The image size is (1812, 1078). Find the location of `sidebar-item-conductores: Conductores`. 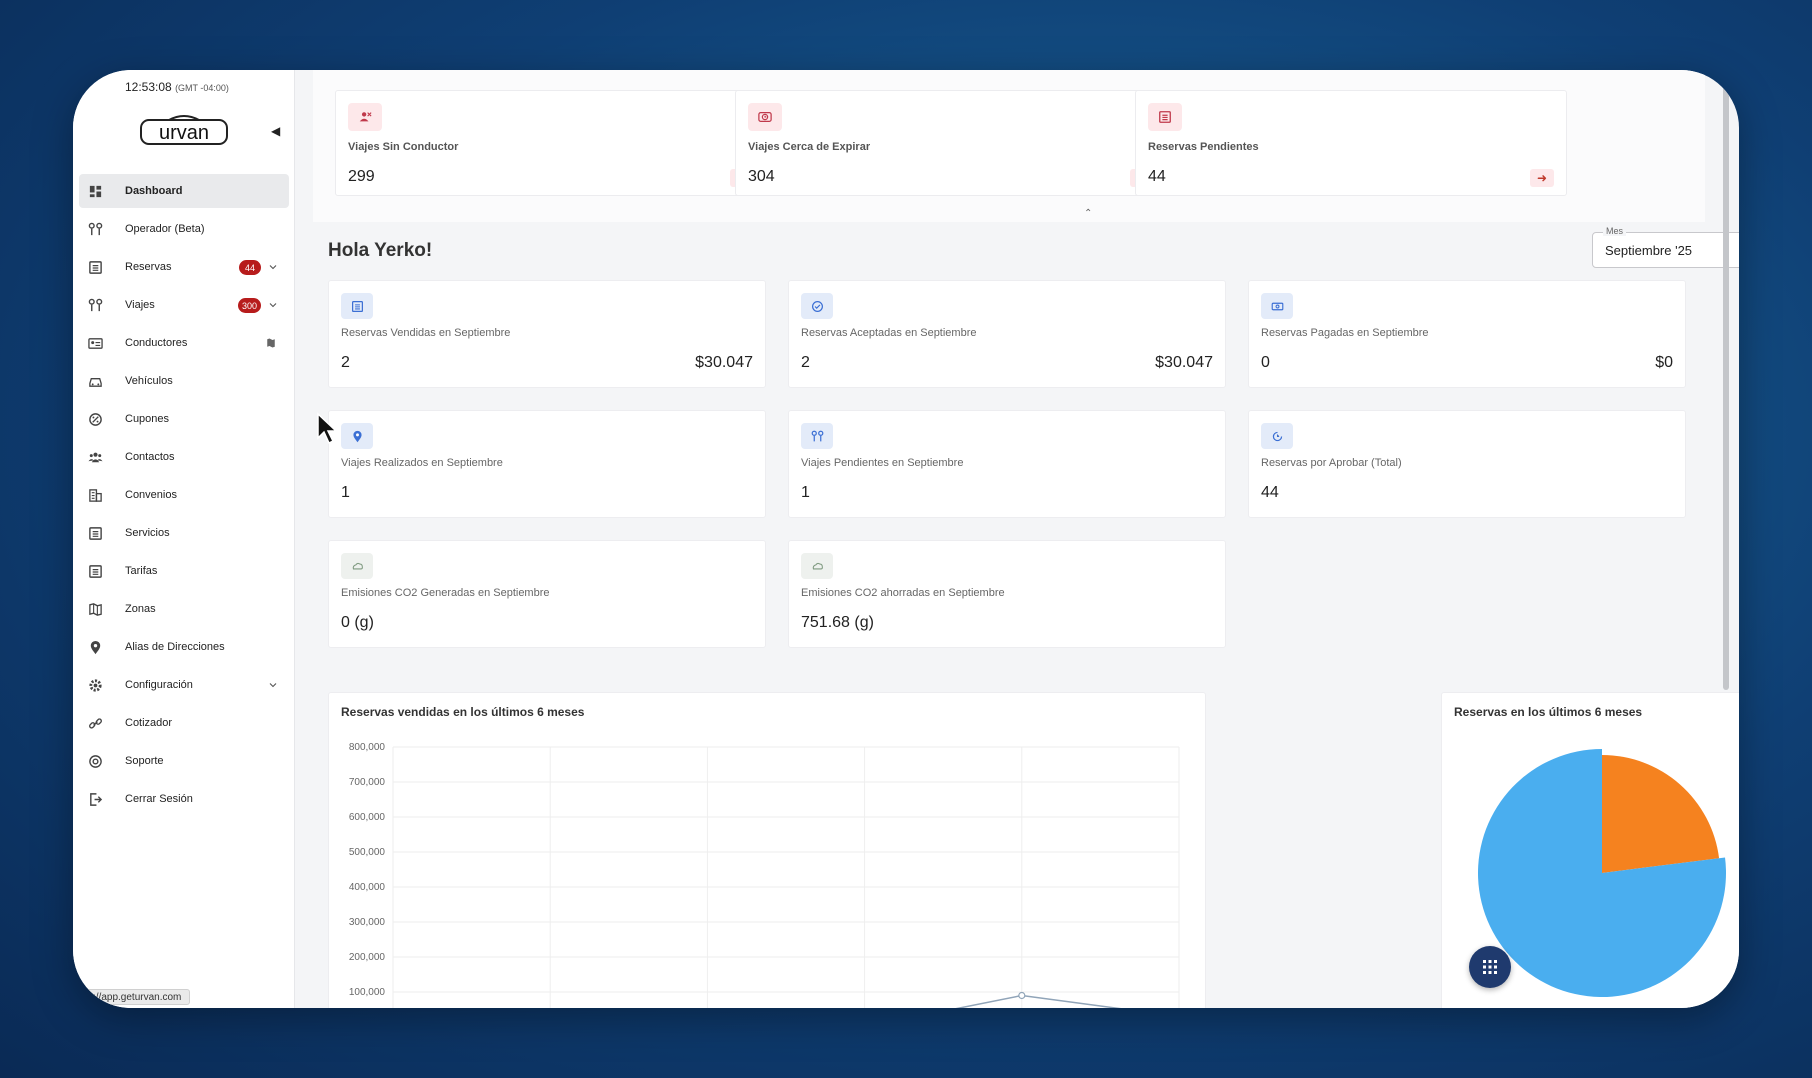

sidebar-item-conductores: Conductores is located at coordinates (184, 343).